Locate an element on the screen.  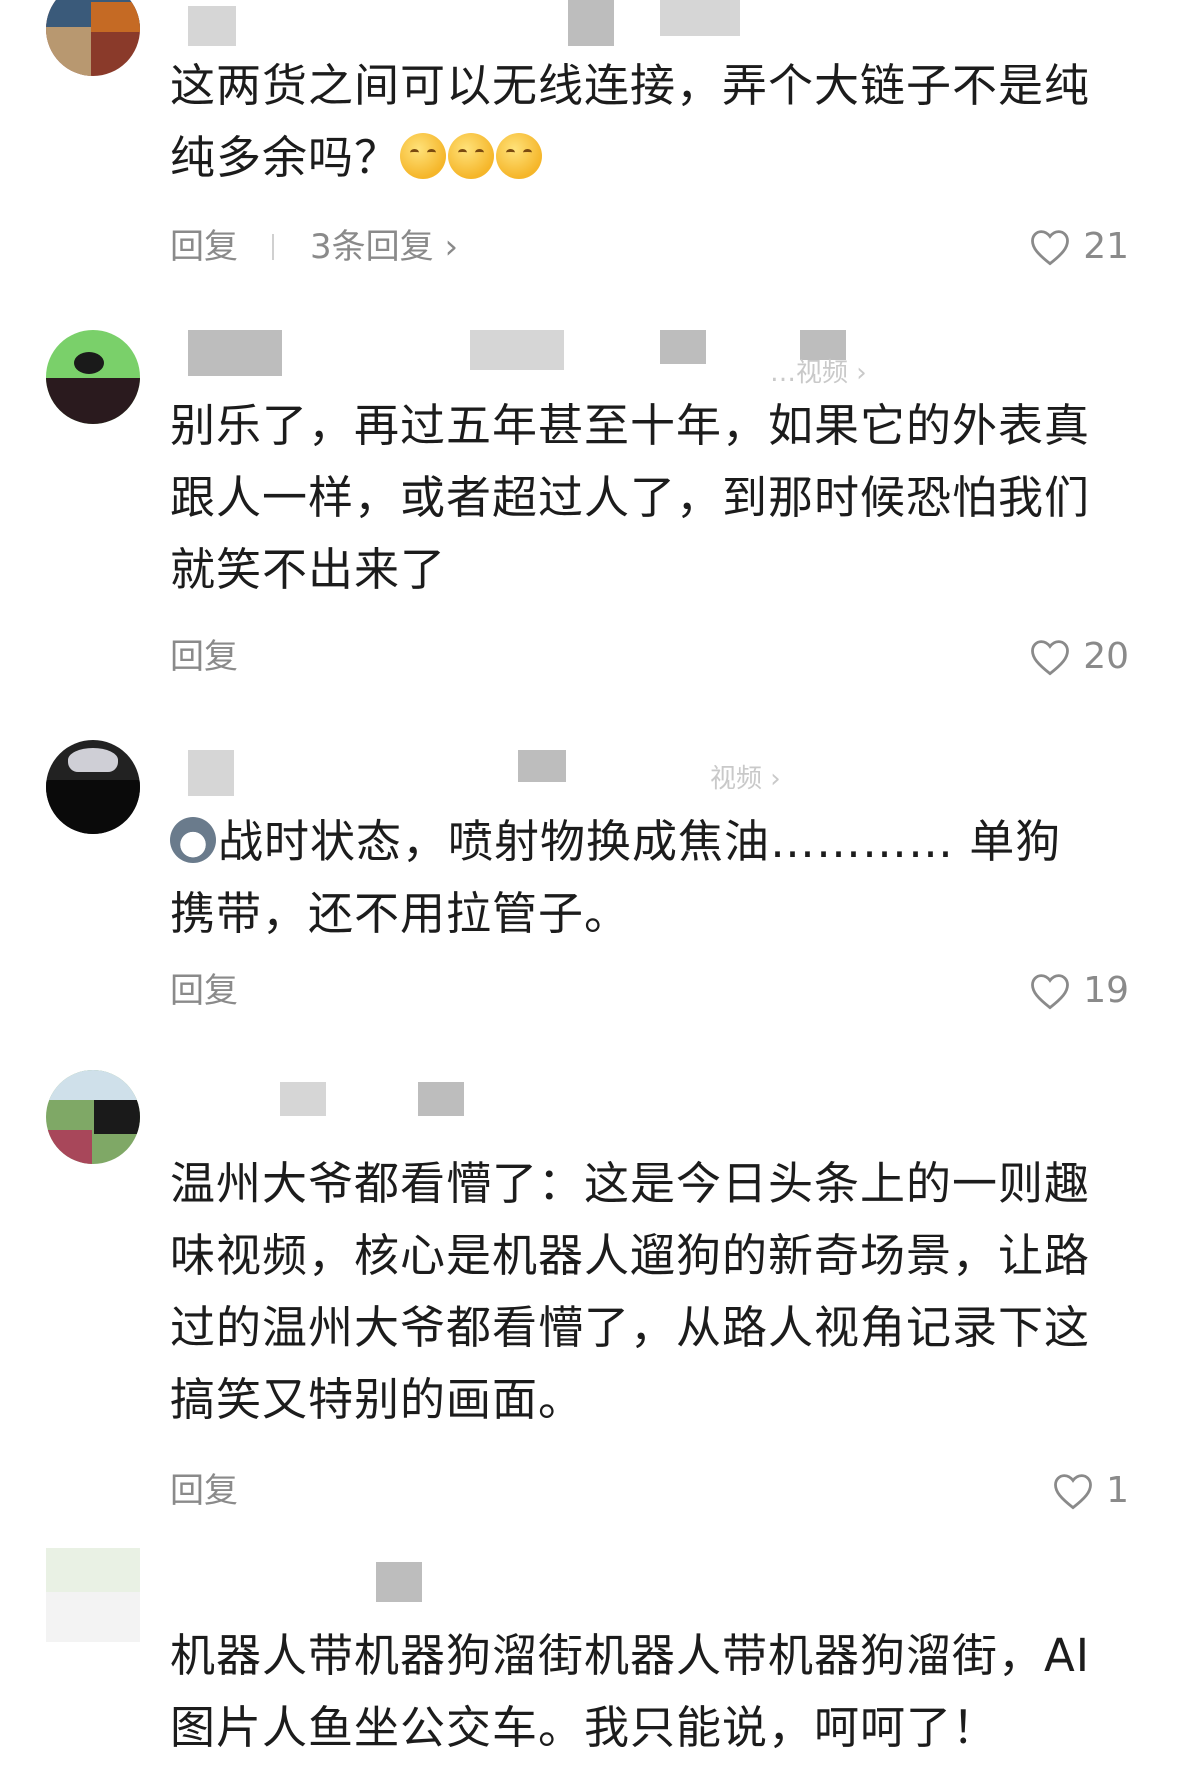
like-button: 19 is located at coordinates (1079, 991).